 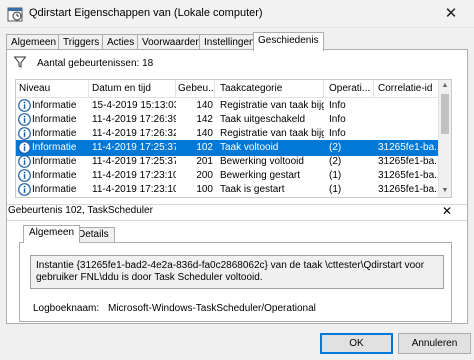 I want to click on filter-icon, so click(x=20, y=62).